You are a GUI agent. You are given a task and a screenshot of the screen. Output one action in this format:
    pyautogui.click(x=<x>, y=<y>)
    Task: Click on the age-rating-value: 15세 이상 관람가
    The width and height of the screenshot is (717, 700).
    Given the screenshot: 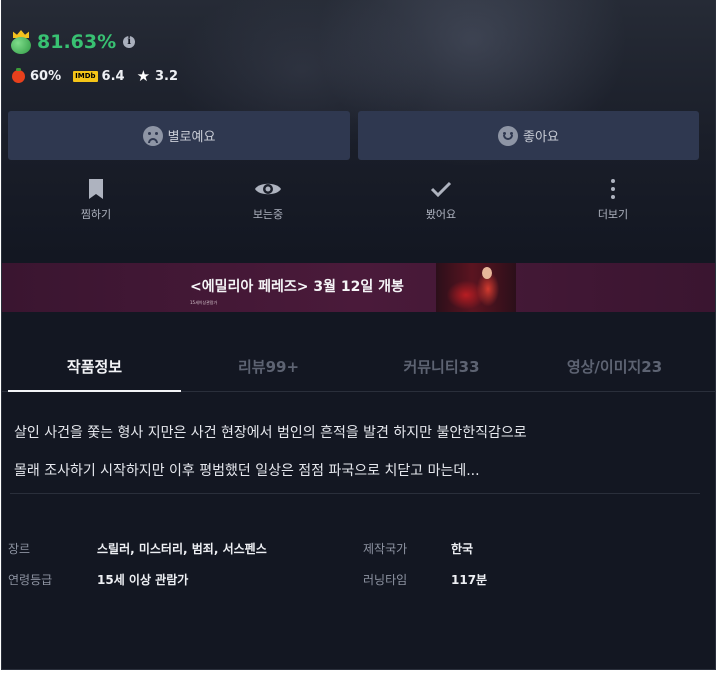 What is the action you would take?
    pyautogui.click(x=143, y=580)
    